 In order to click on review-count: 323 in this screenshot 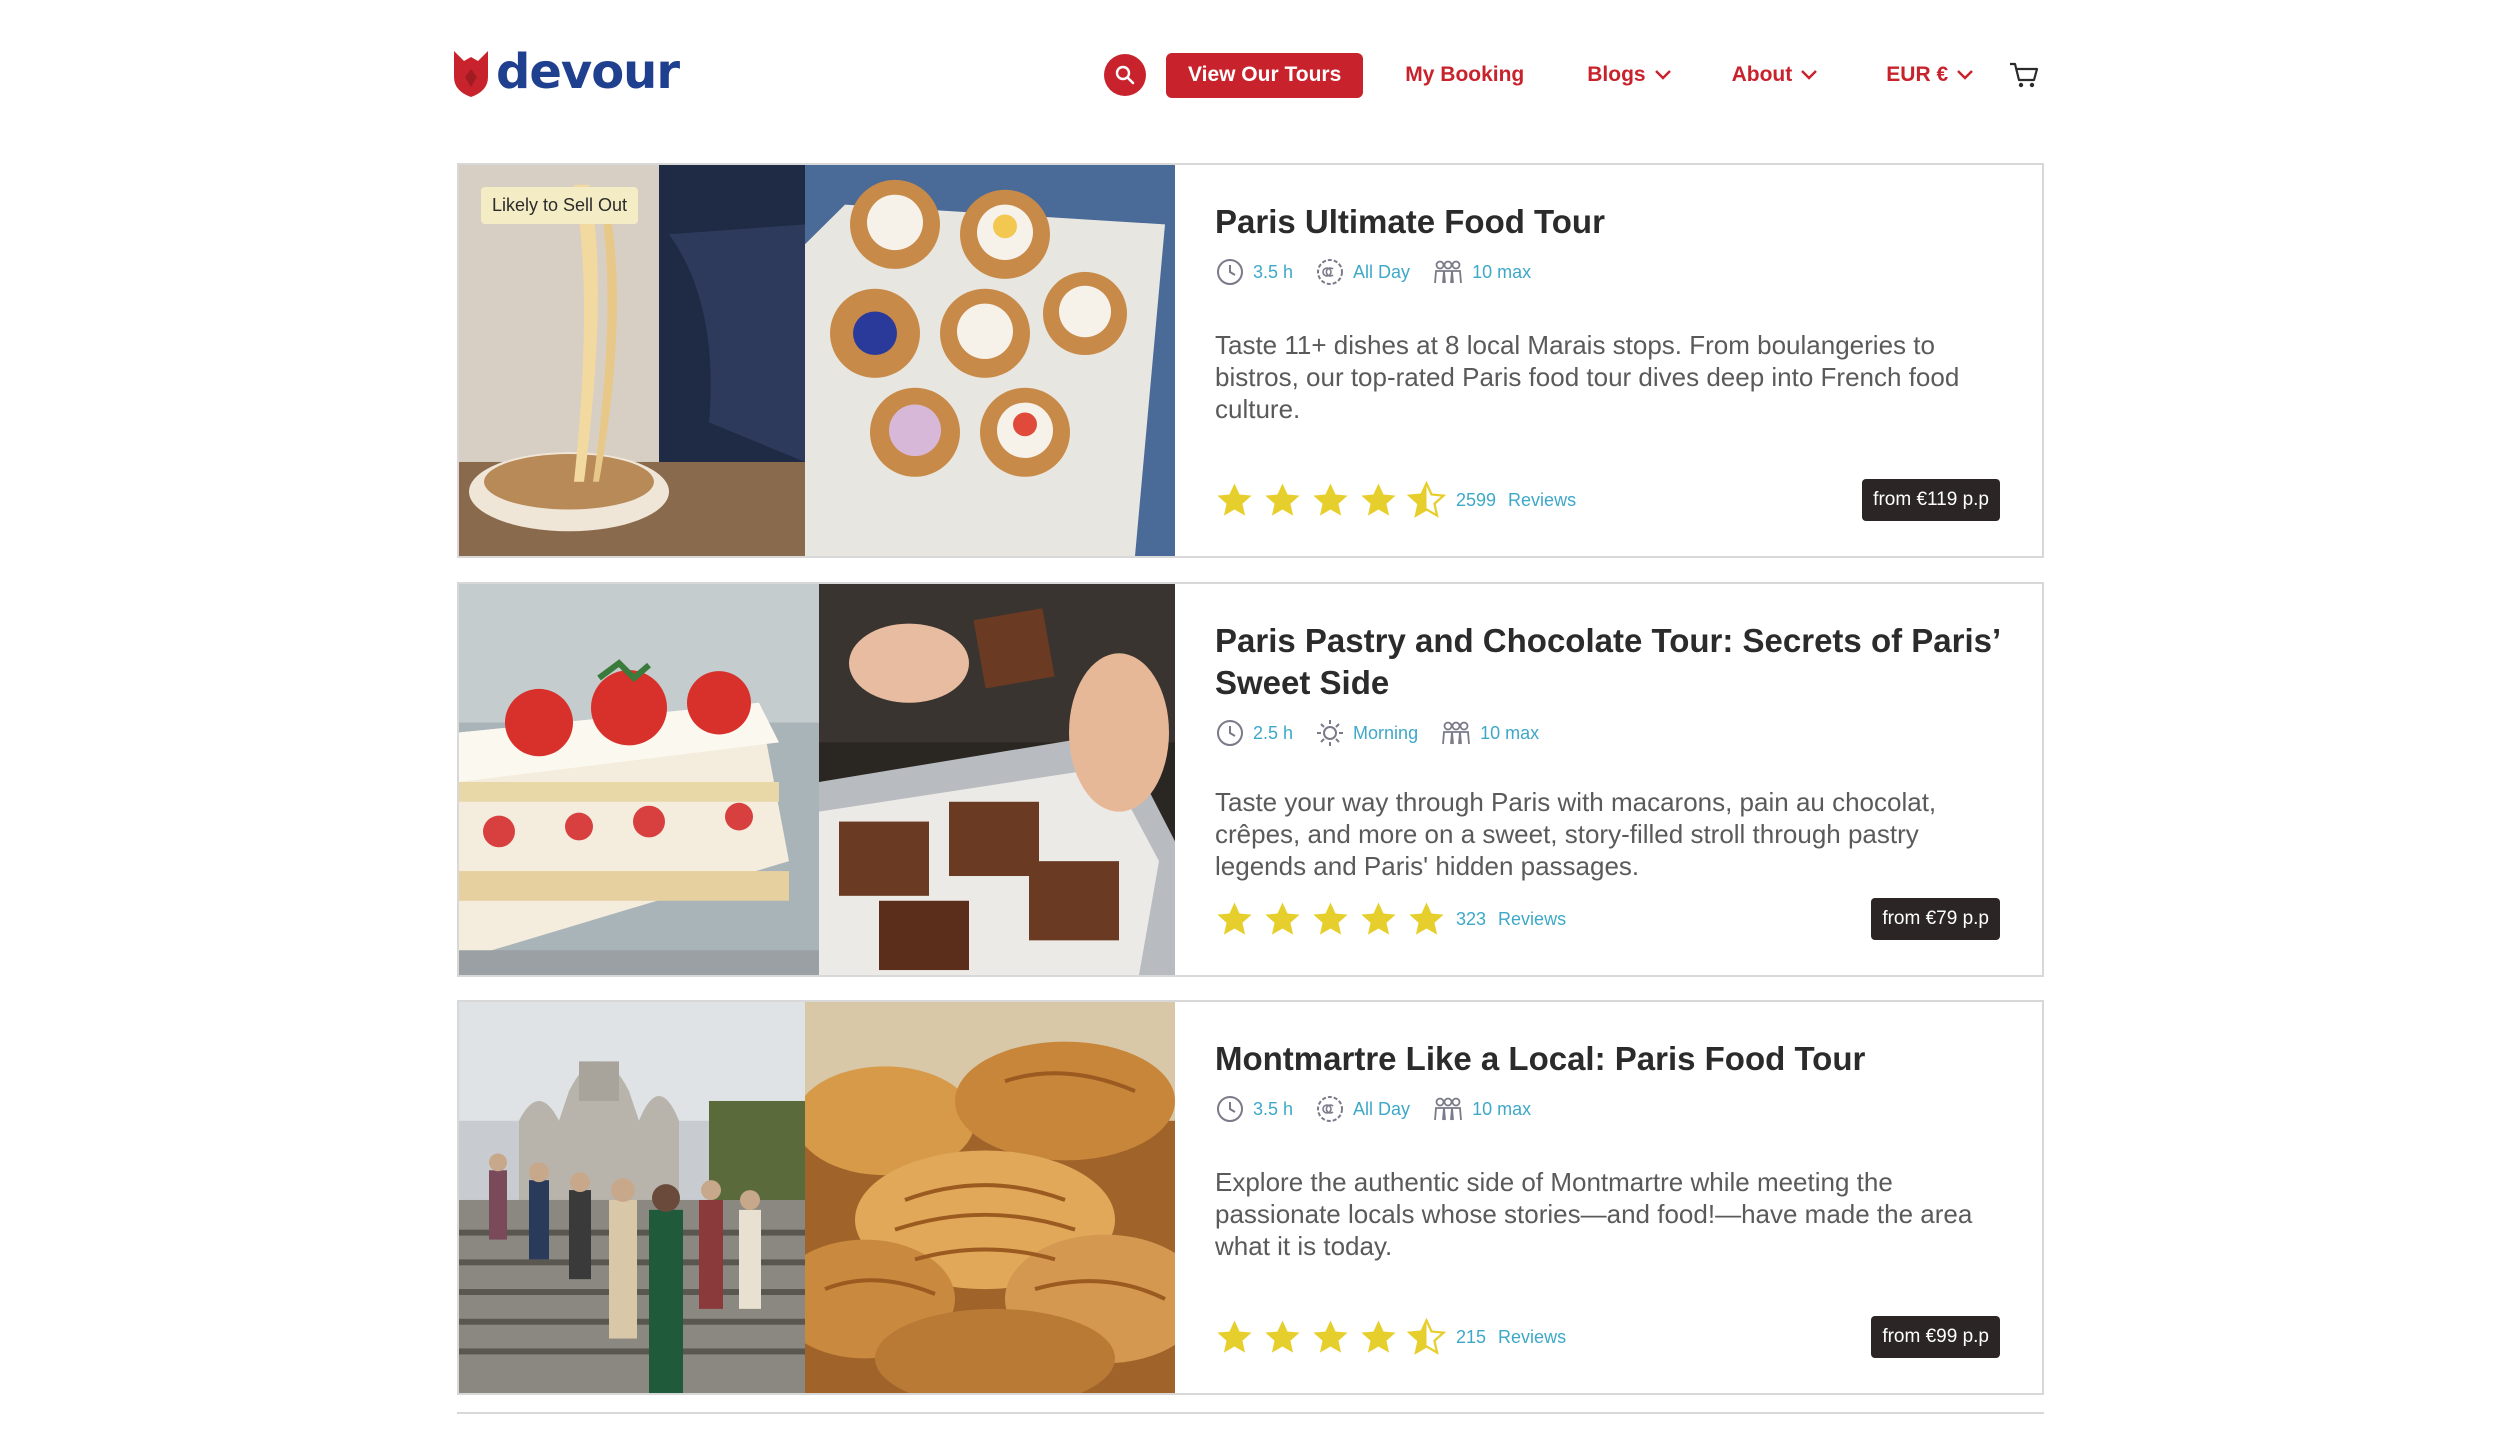, I will do `click(1471, 918)`.